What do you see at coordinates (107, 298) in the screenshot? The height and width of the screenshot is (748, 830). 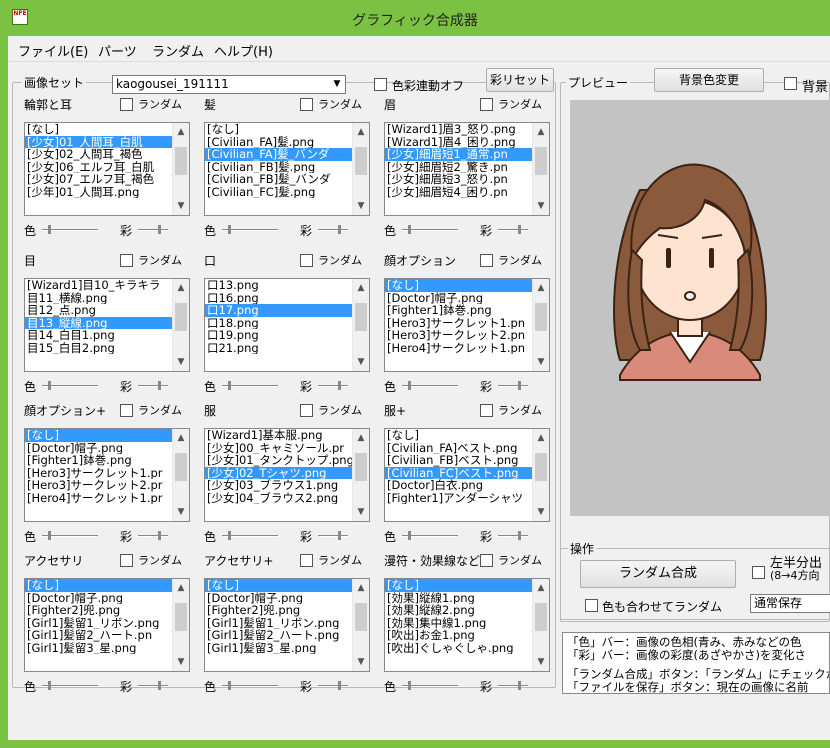 I see `list-item: 目11_横線.png` at bounding box center [107, 298].